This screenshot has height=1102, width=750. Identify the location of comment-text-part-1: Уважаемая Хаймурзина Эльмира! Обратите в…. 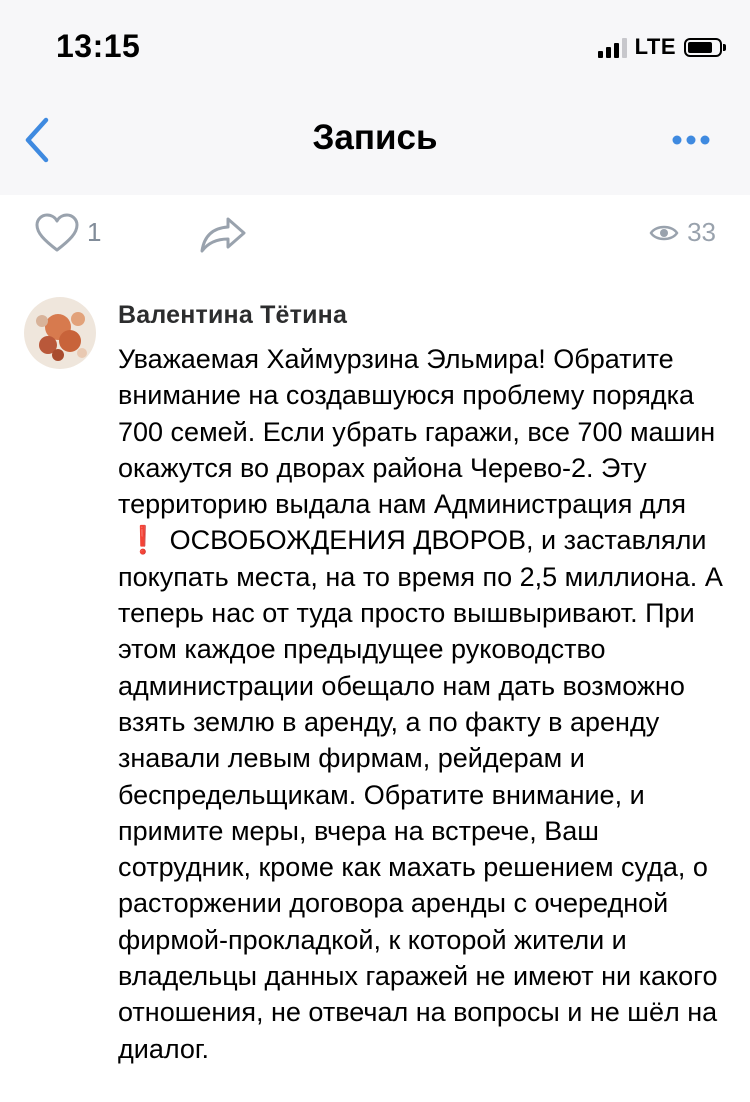
(417, 432).